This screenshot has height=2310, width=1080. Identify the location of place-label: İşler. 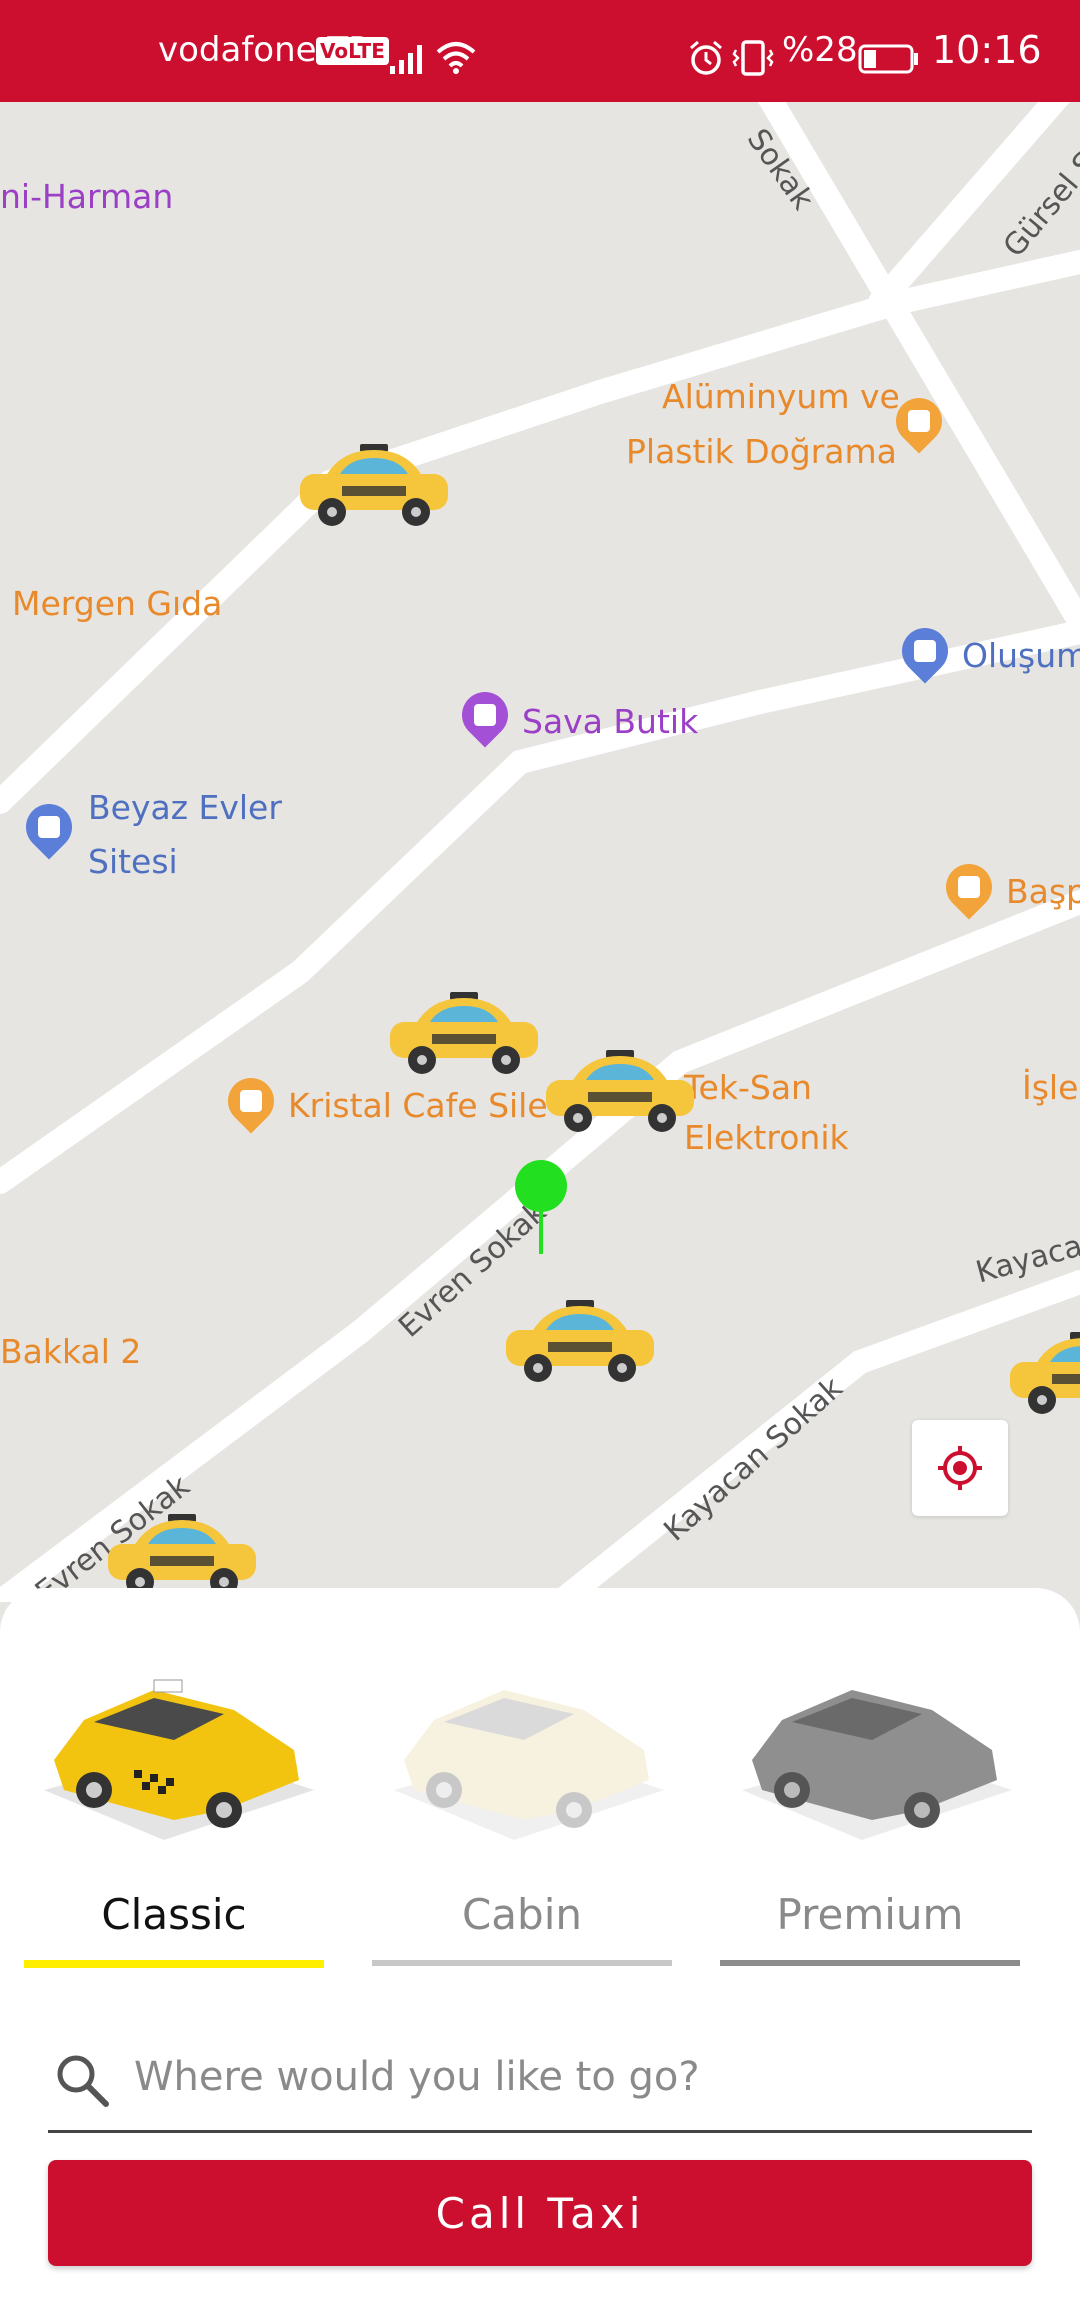
(1051, 1087).